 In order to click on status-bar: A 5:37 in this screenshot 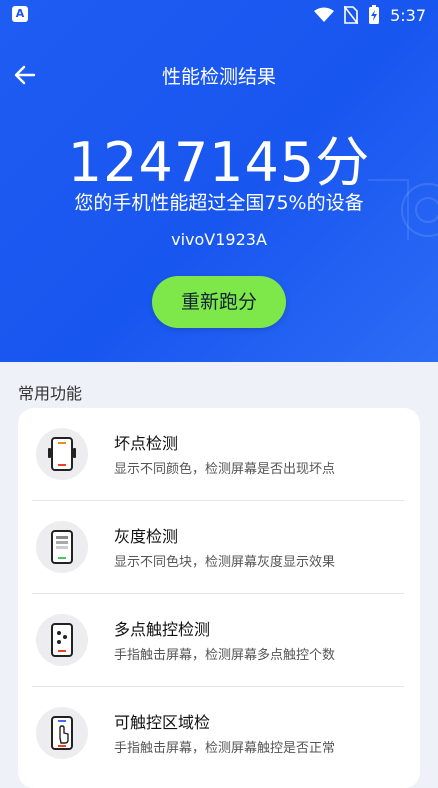, I will do `click(219, 15)`.